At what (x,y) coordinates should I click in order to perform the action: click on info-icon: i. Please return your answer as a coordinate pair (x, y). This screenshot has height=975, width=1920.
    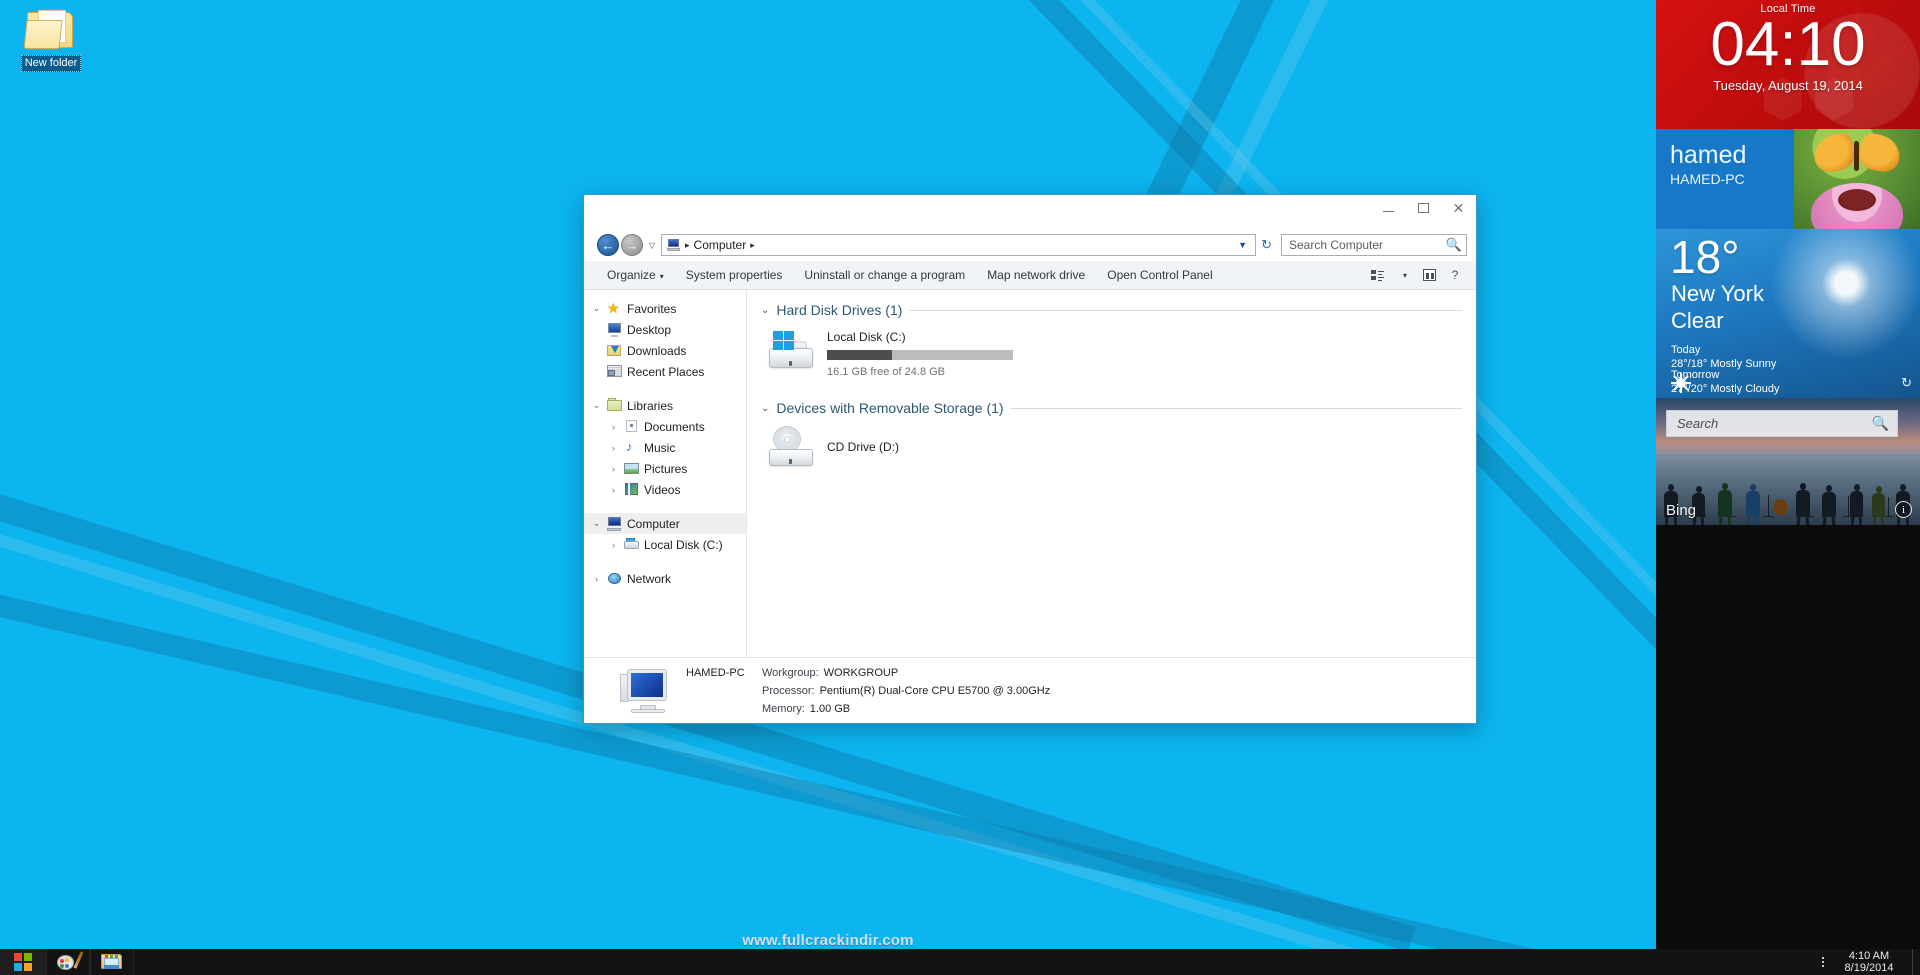
    Looking at the image, I should click on (1903, 509).